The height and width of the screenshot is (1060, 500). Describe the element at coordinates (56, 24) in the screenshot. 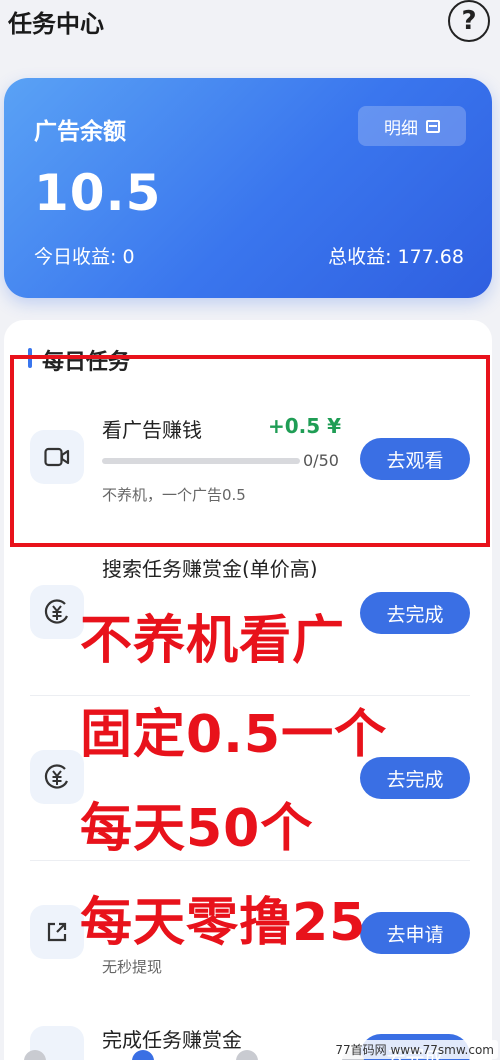

I see `page-title: 任务中心` at that location.